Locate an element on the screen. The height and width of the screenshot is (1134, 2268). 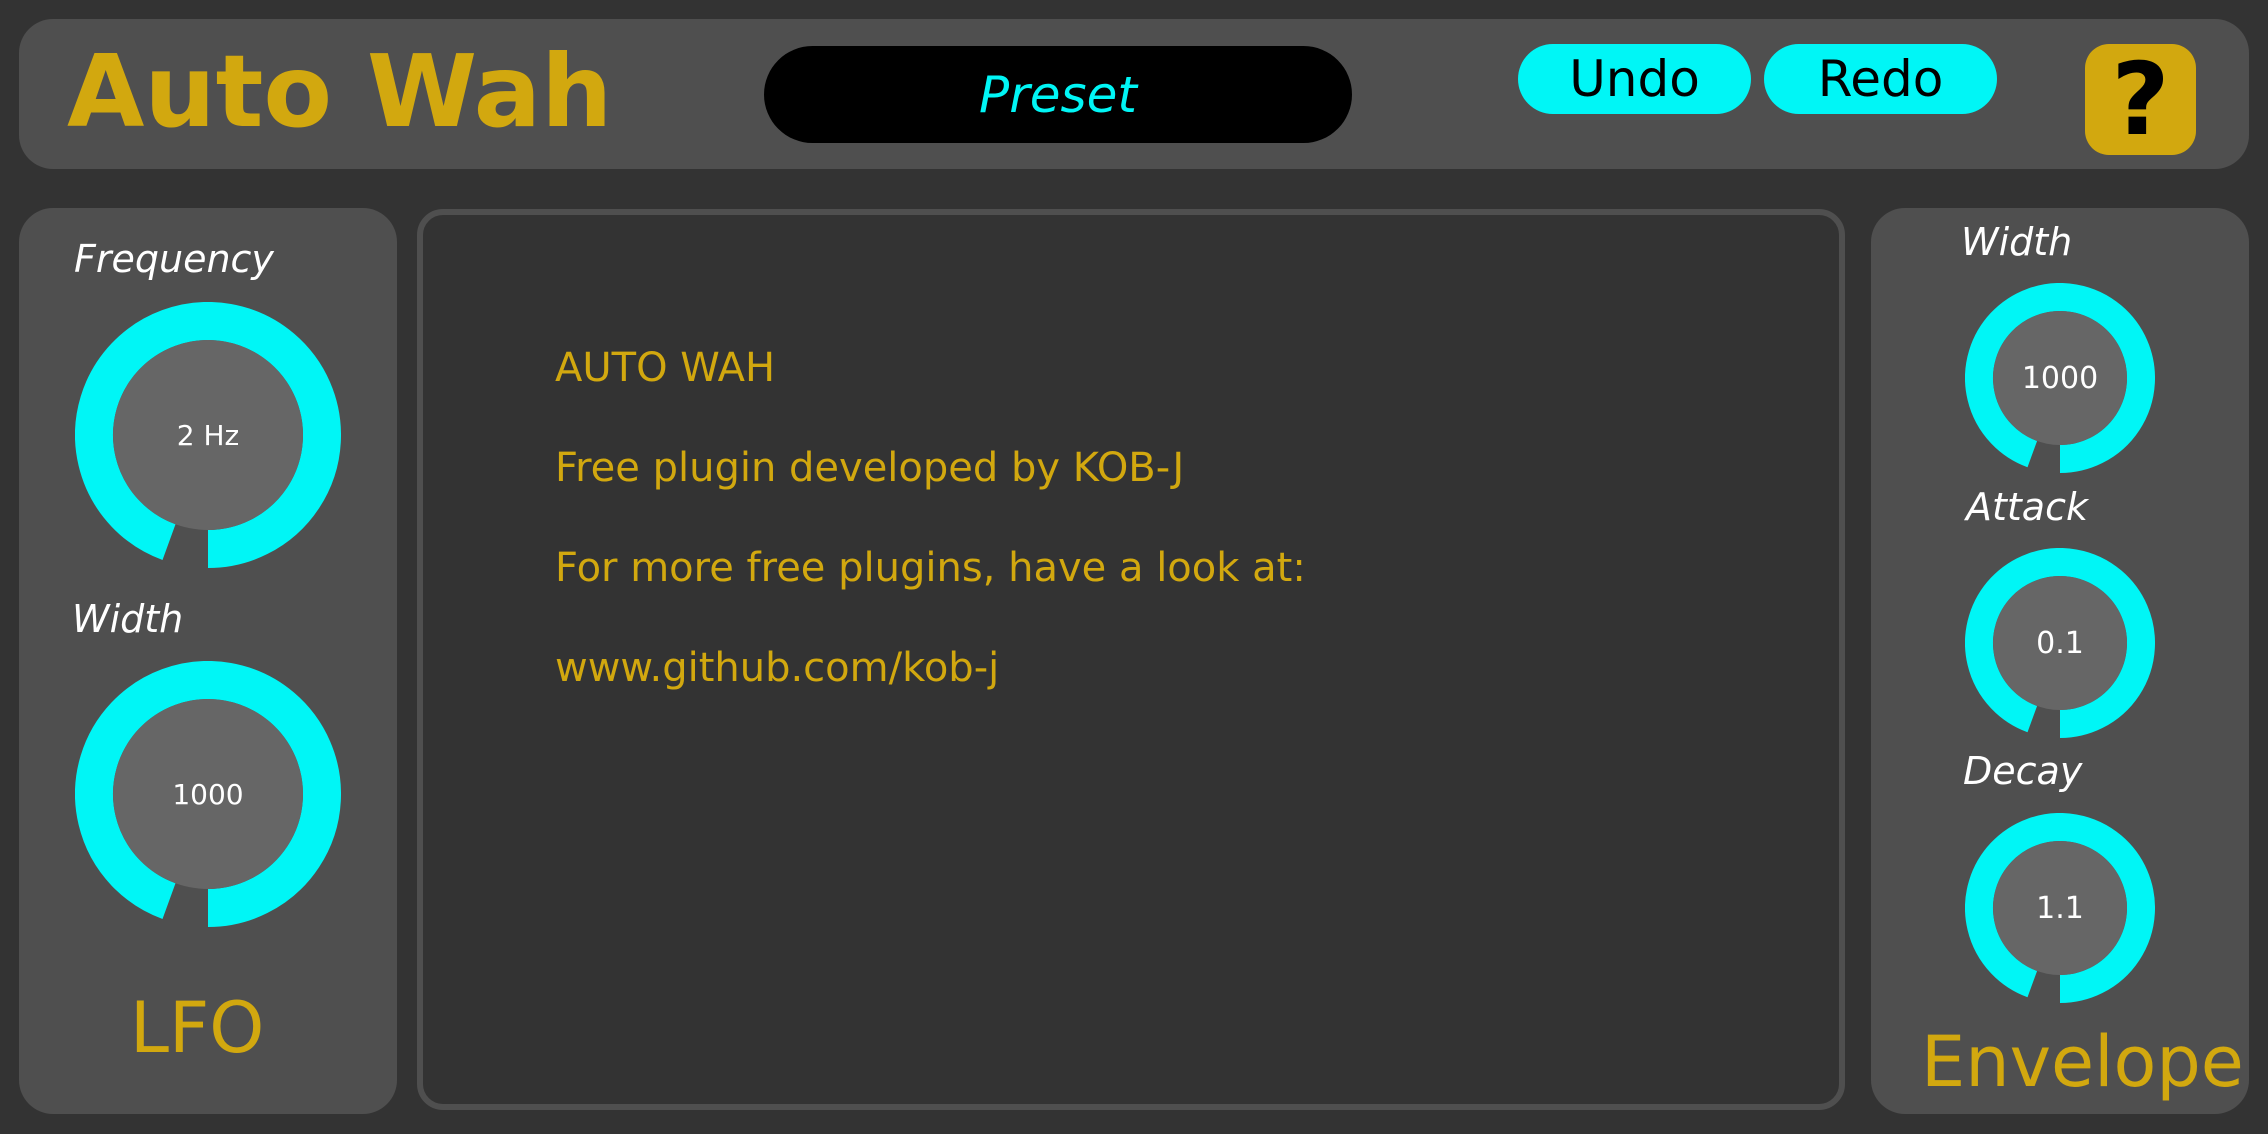
envelope-attack-knob: 0.1 is located at coordinates (2060, 643).